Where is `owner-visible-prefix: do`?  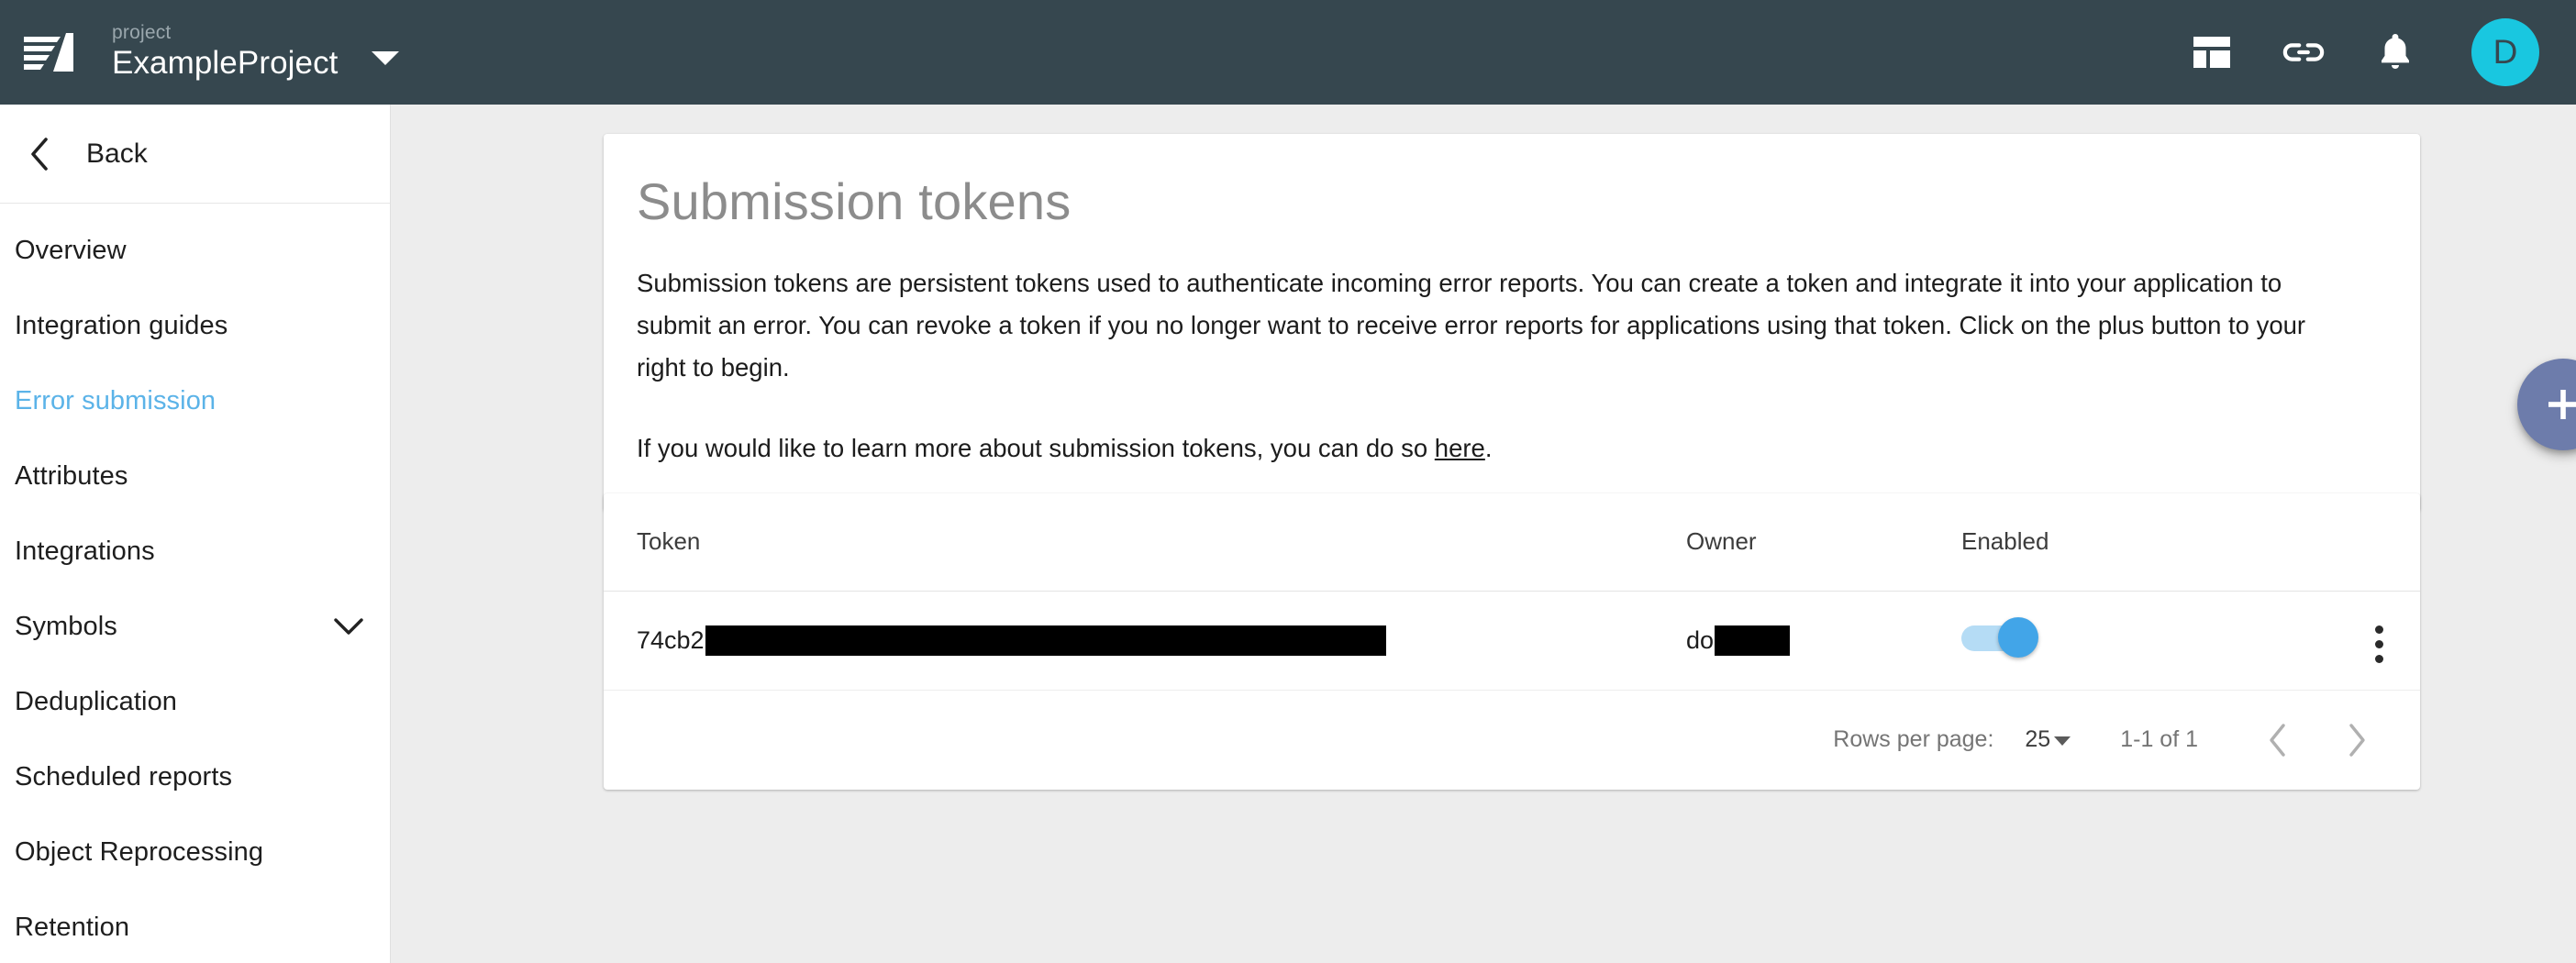
owner-visible-prefix: do is located at coordinates (1700, 639).